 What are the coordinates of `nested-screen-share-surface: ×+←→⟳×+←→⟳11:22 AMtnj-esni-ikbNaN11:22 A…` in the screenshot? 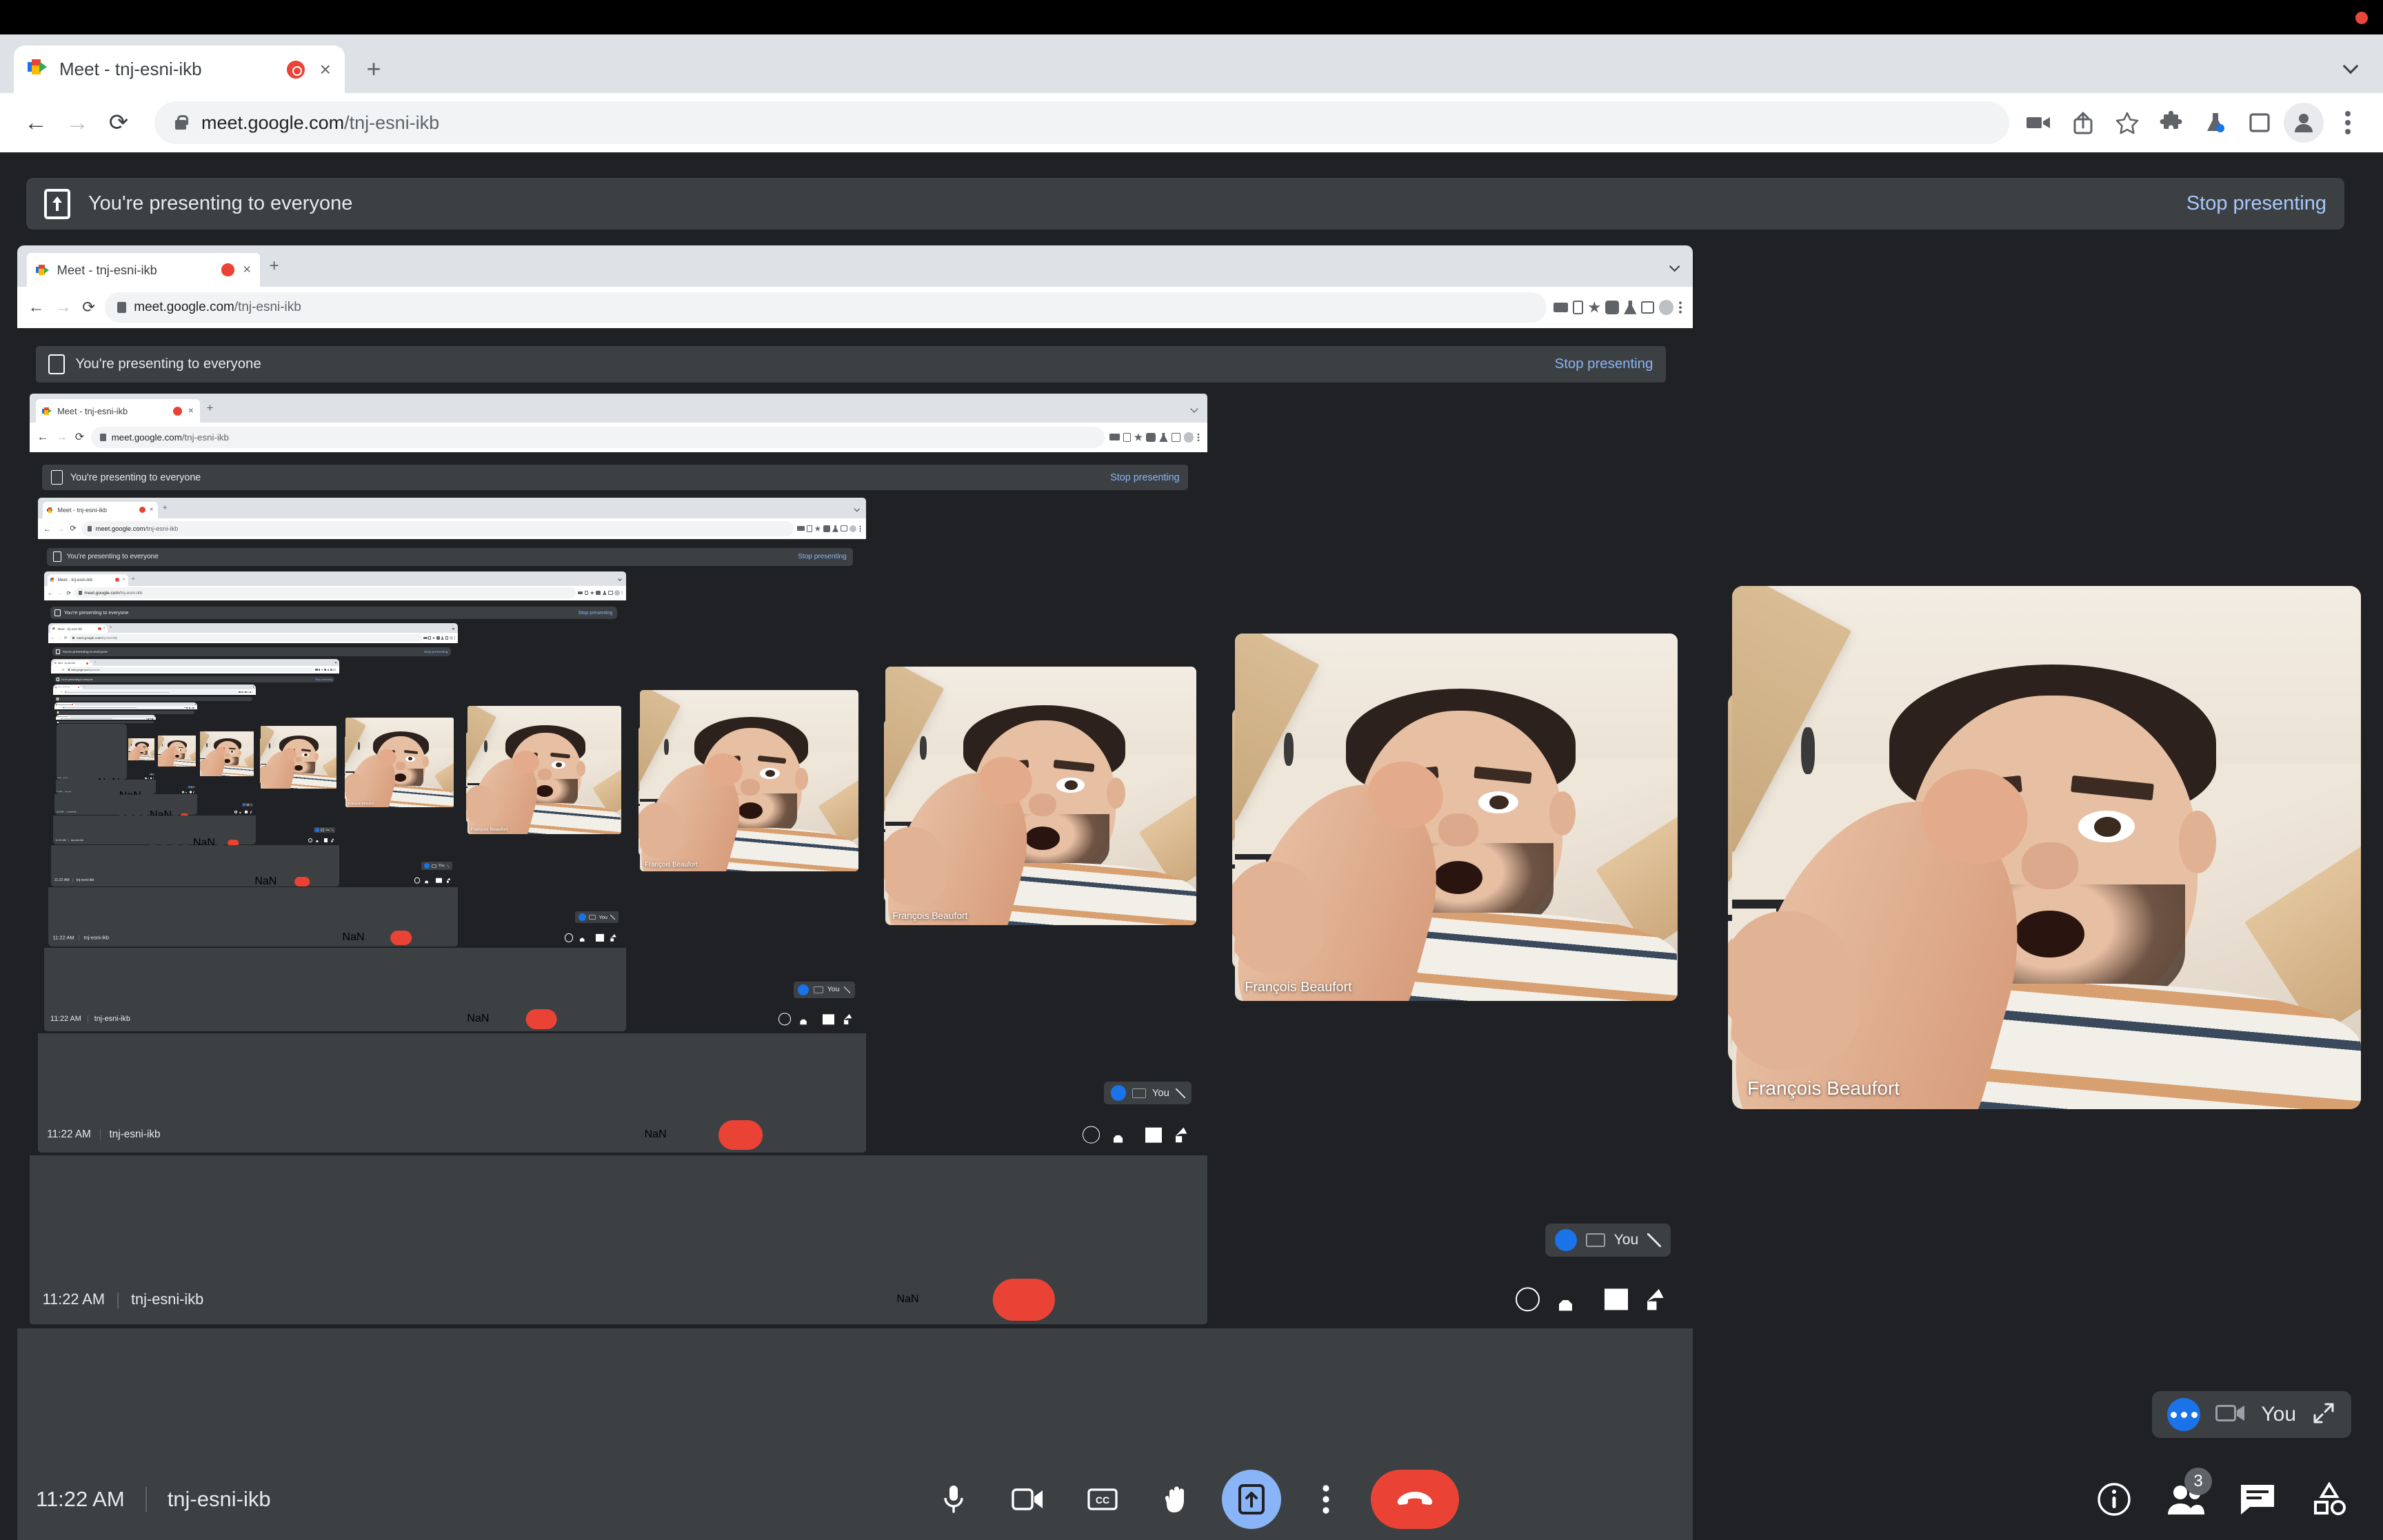 It's located at (125, 759).